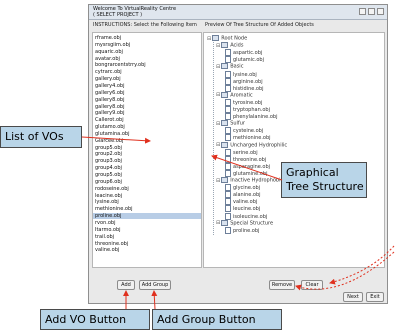  What do you see at coordinates (249, 180) in the screenshot?
I see `tree-folder-node: ⊟ Inactive Hydrophobic` at bounding box center [249, 180].